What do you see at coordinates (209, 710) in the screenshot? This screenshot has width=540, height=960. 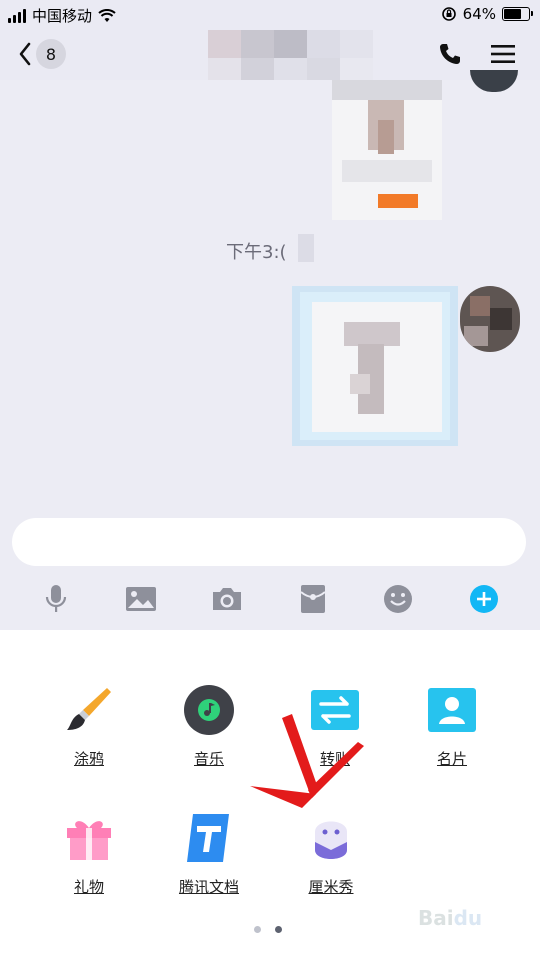 I see `music-icon` at bounding box center [209, 710].